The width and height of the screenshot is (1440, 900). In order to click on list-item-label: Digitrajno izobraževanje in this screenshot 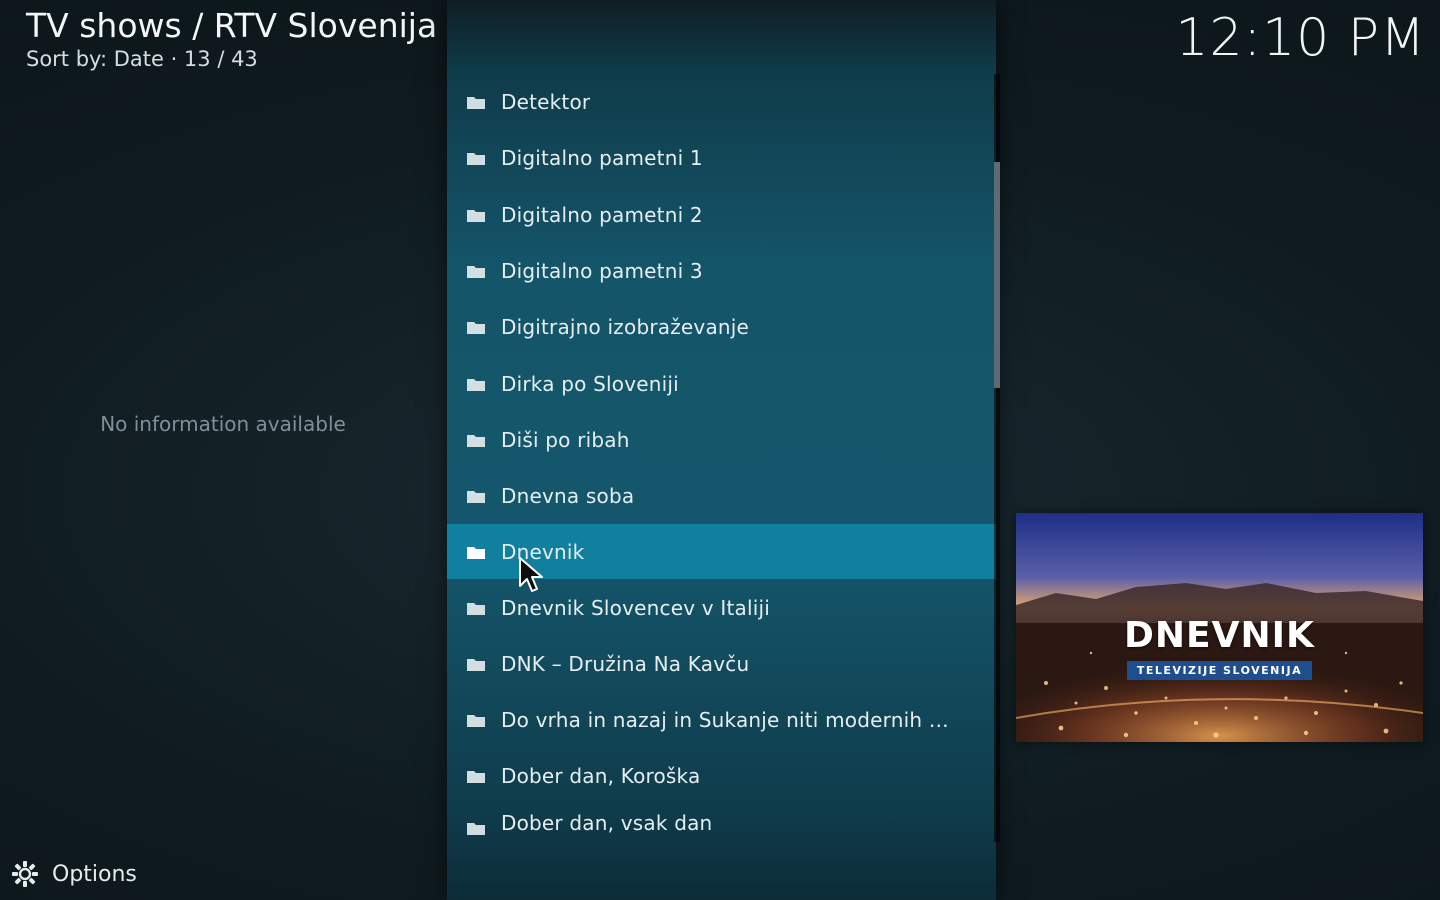, I will do `click(625, 327)`.